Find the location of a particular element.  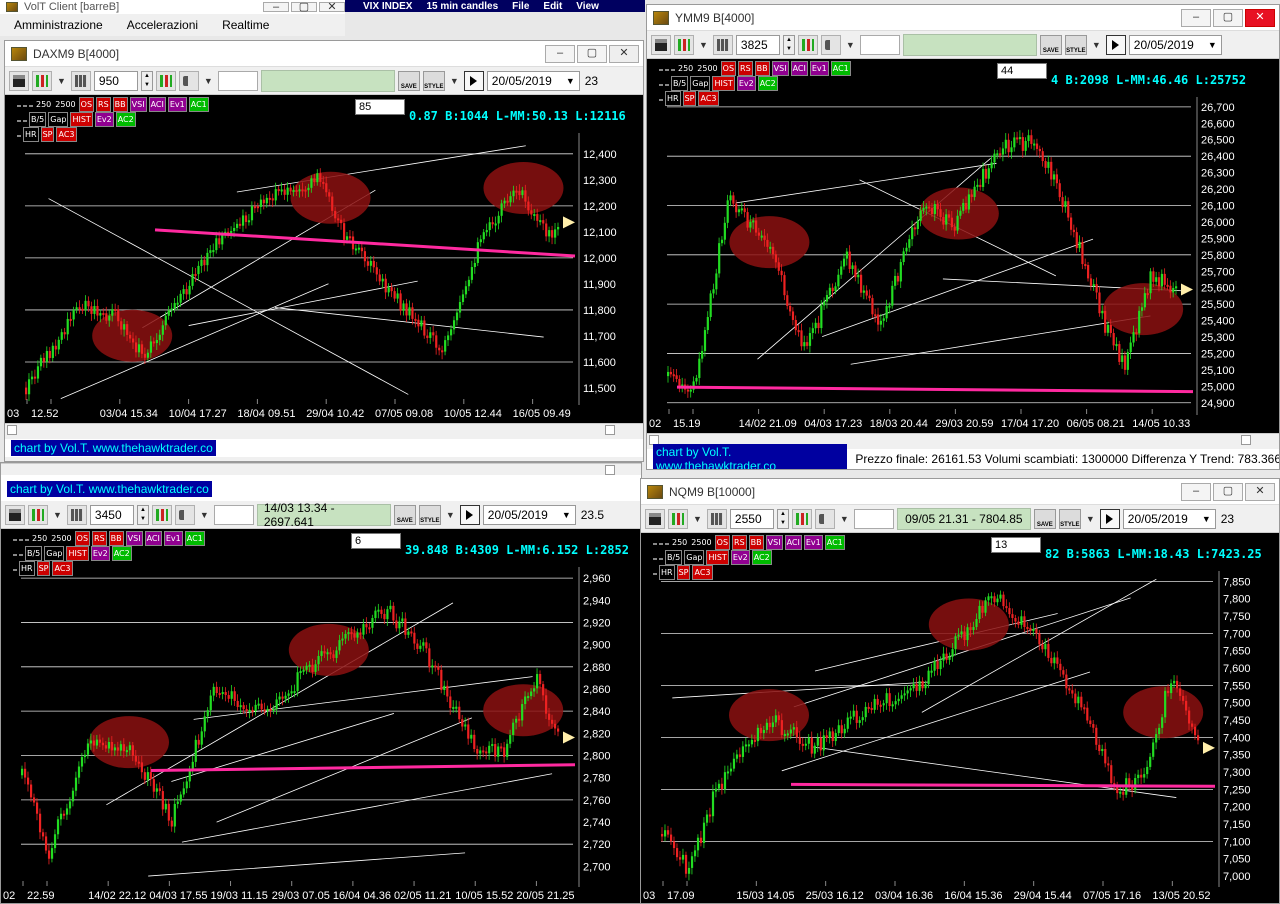

period-input: 44 is located at coordinates (1022, 71).